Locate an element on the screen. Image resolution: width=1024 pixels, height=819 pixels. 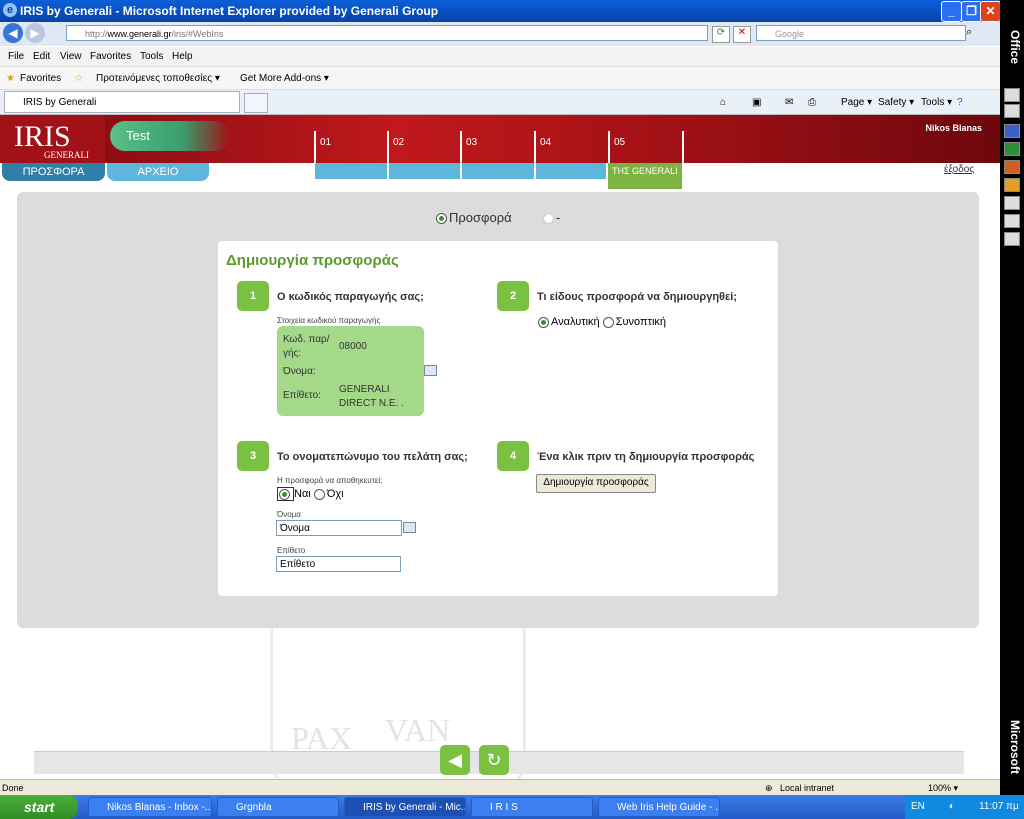
new-tab-button is located at coordinates (256, 103).